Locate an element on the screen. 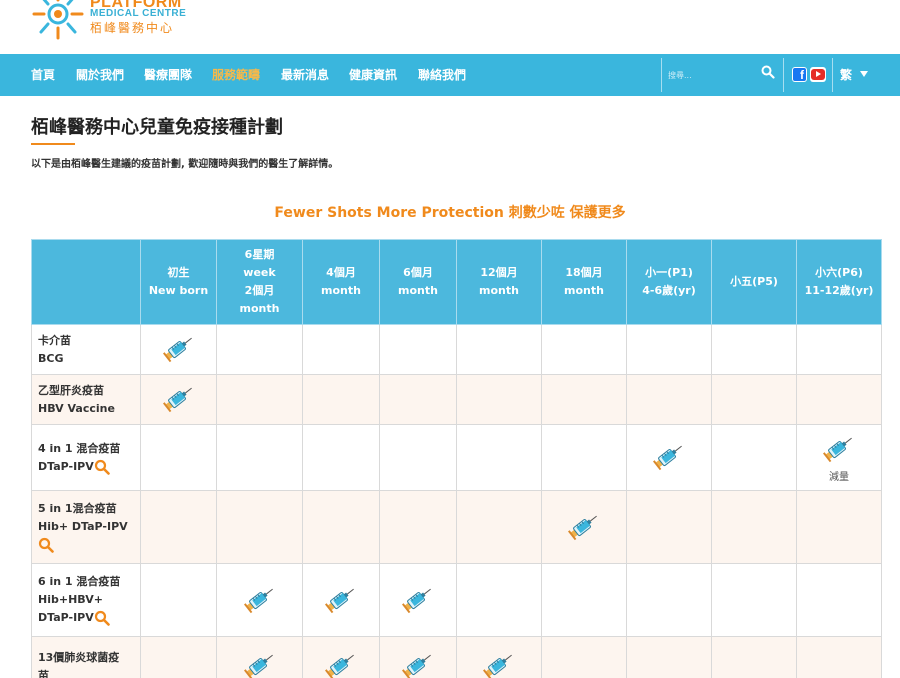  header-age-6: 18個月 month is located at coordinates (584, 282).